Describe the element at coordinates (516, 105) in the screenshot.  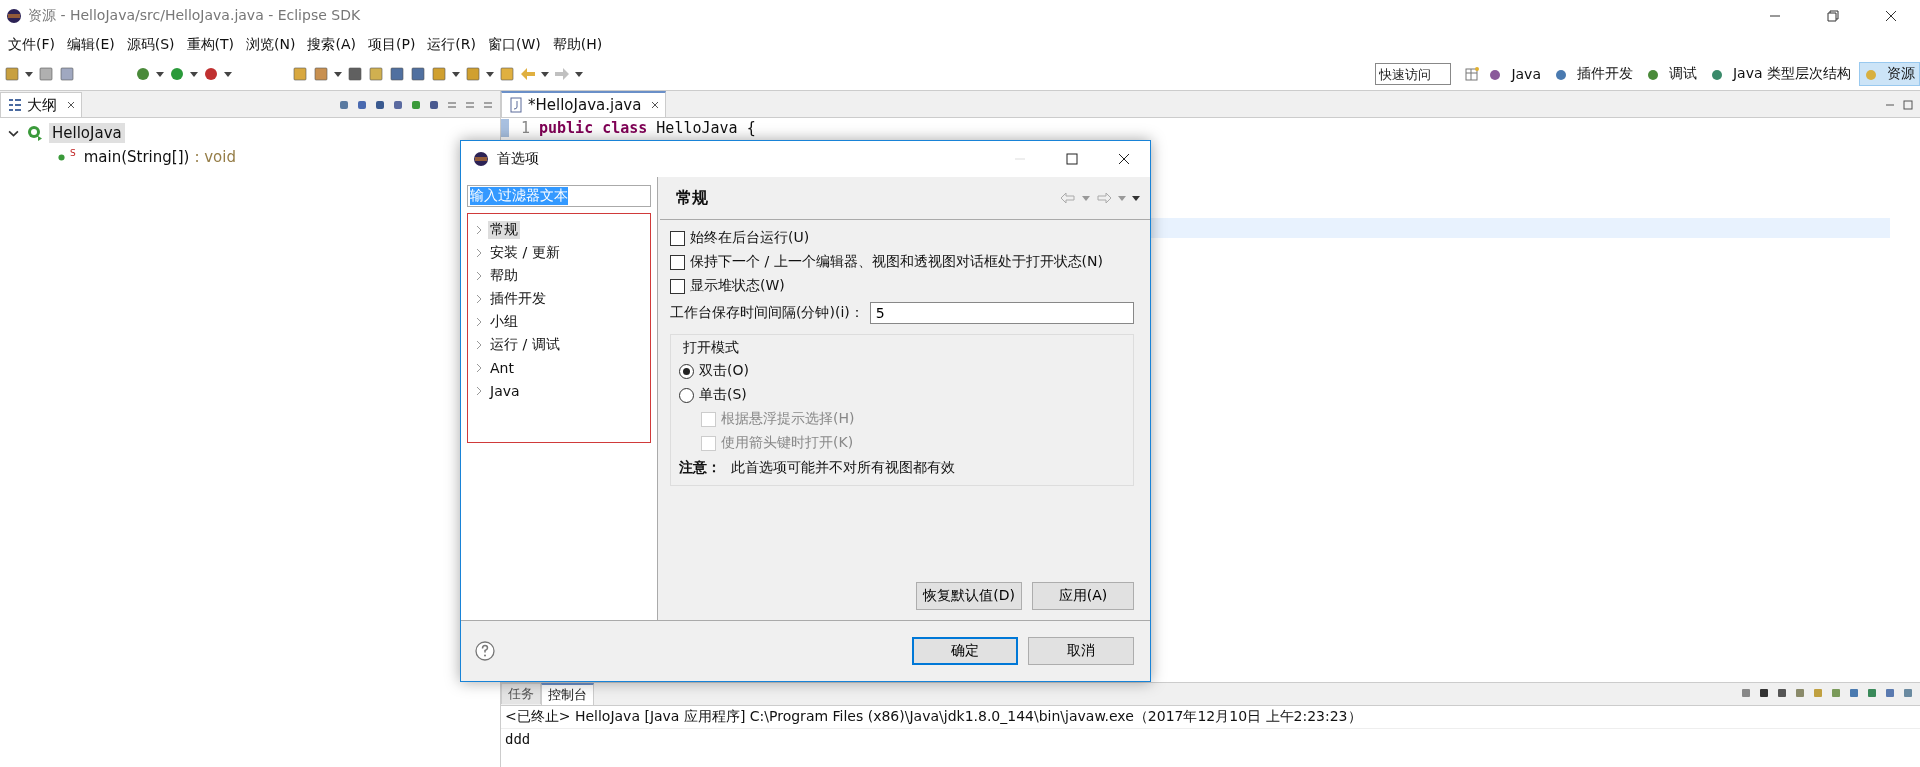
I see `java-file-icon` at that location.